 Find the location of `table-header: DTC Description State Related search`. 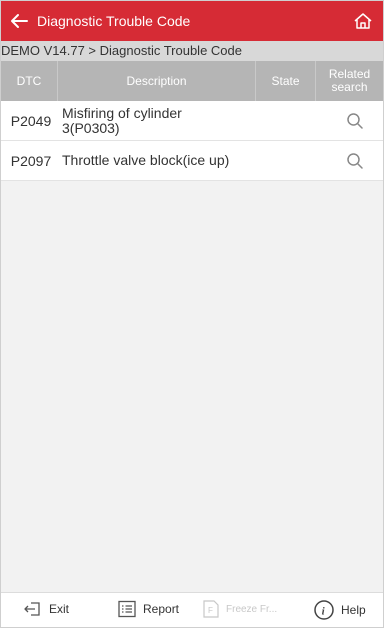

table-header: DTC Description State Related search is located at coordinates (192, 81).